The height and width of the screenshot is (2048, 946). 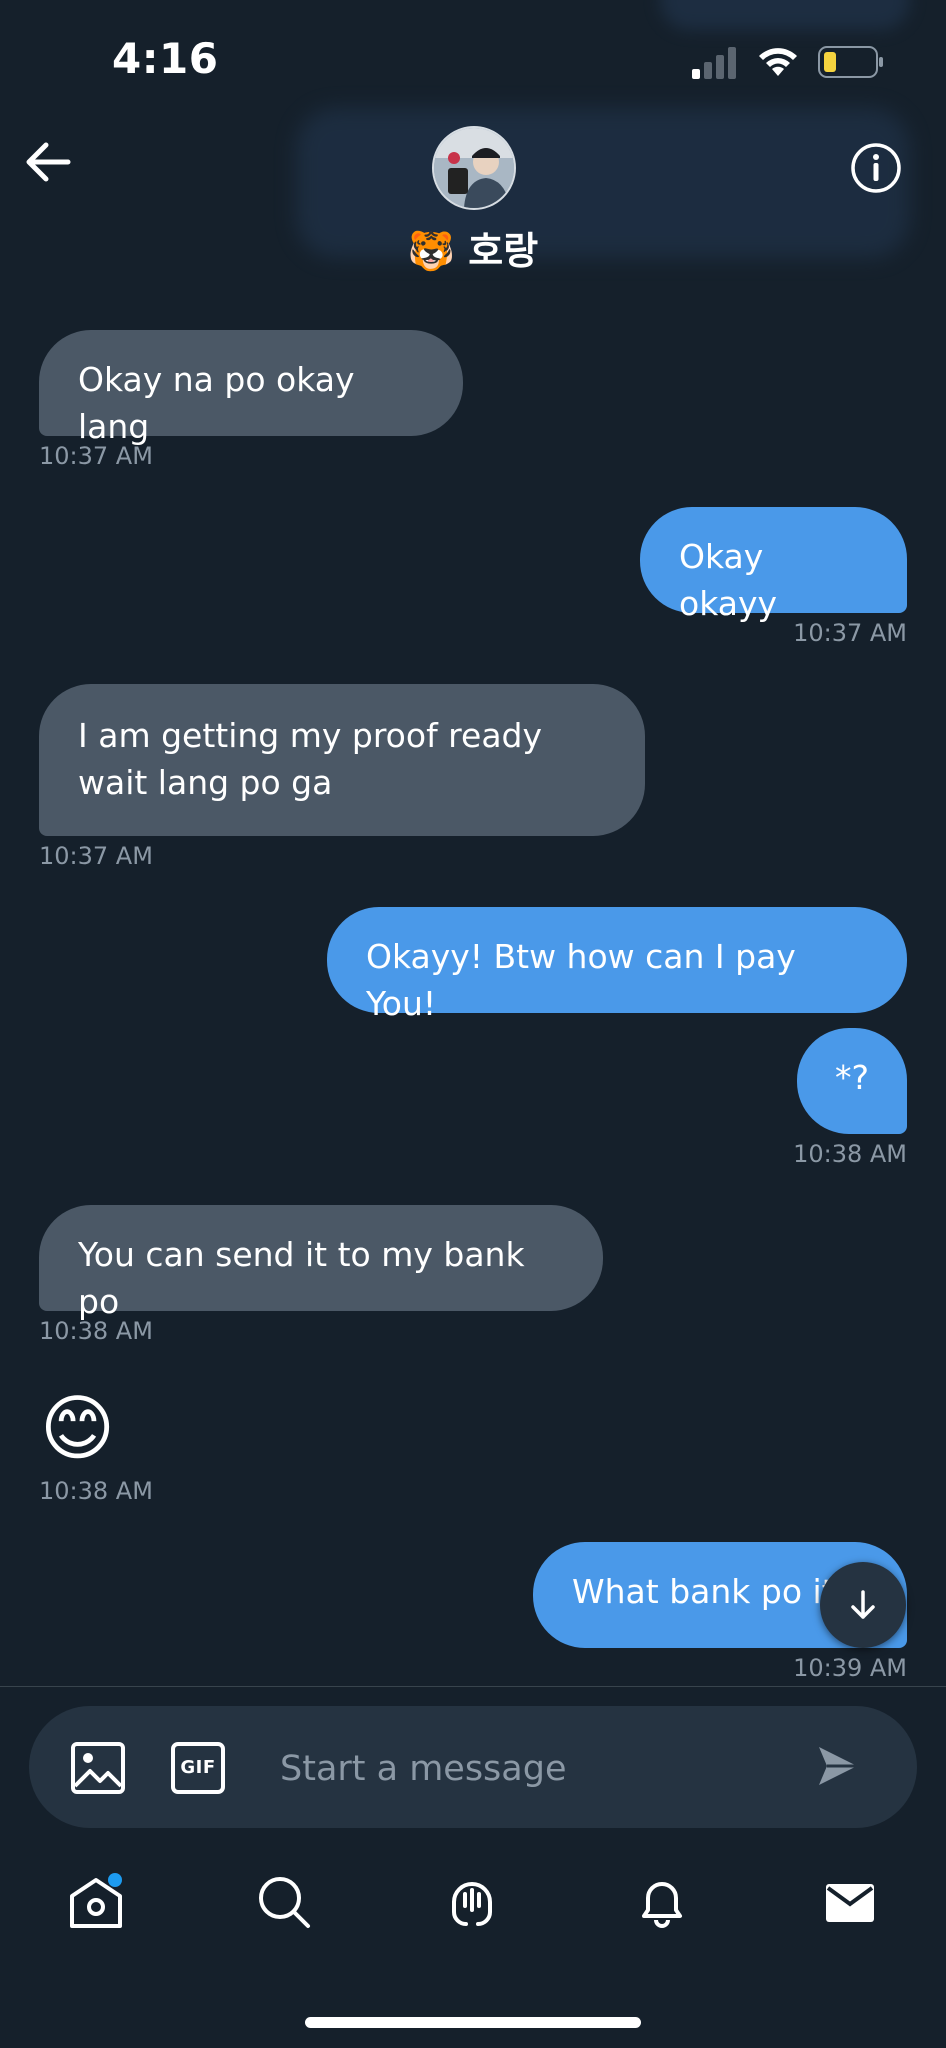 What do you see at coordinates (473, 247) in the screenshot?
I see `conversation-title: 🐯 호랑` at bounding box center [473, 247].